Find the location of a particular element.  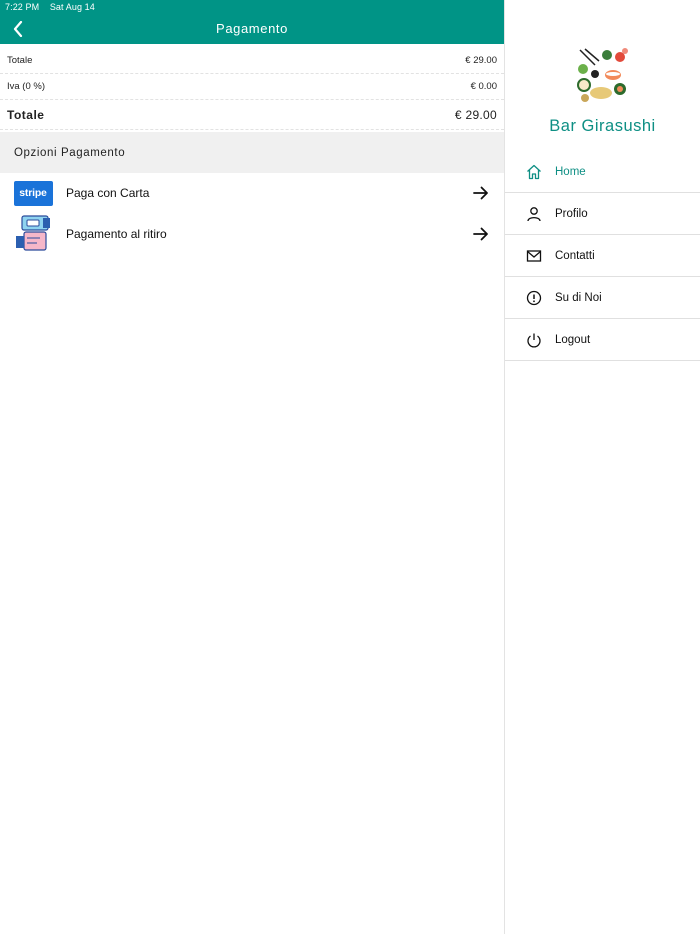

summary-value: € 0.00 is located at coordinates (483, 86).